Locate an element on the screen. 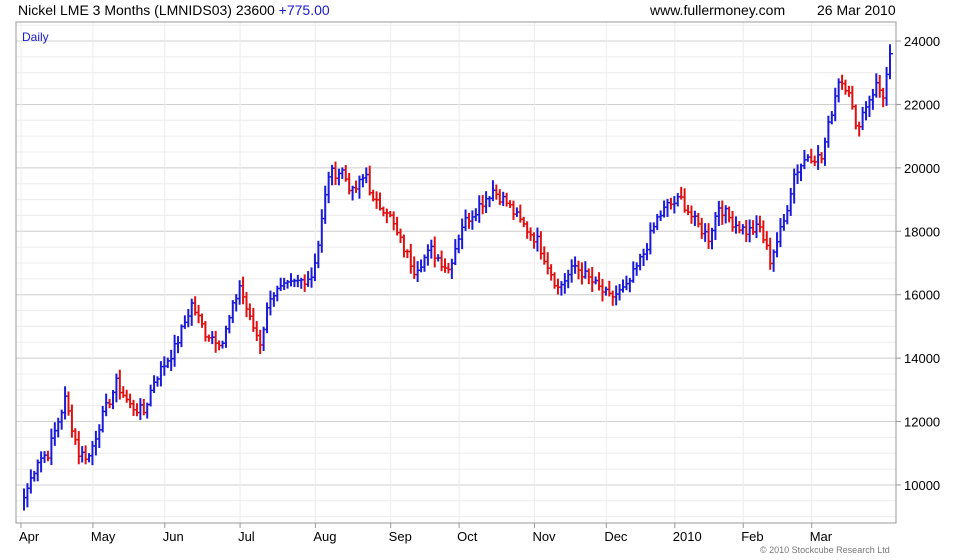 The image size is (980, 560). x-tick-label: 2010 is located at coordinates (687, 536).